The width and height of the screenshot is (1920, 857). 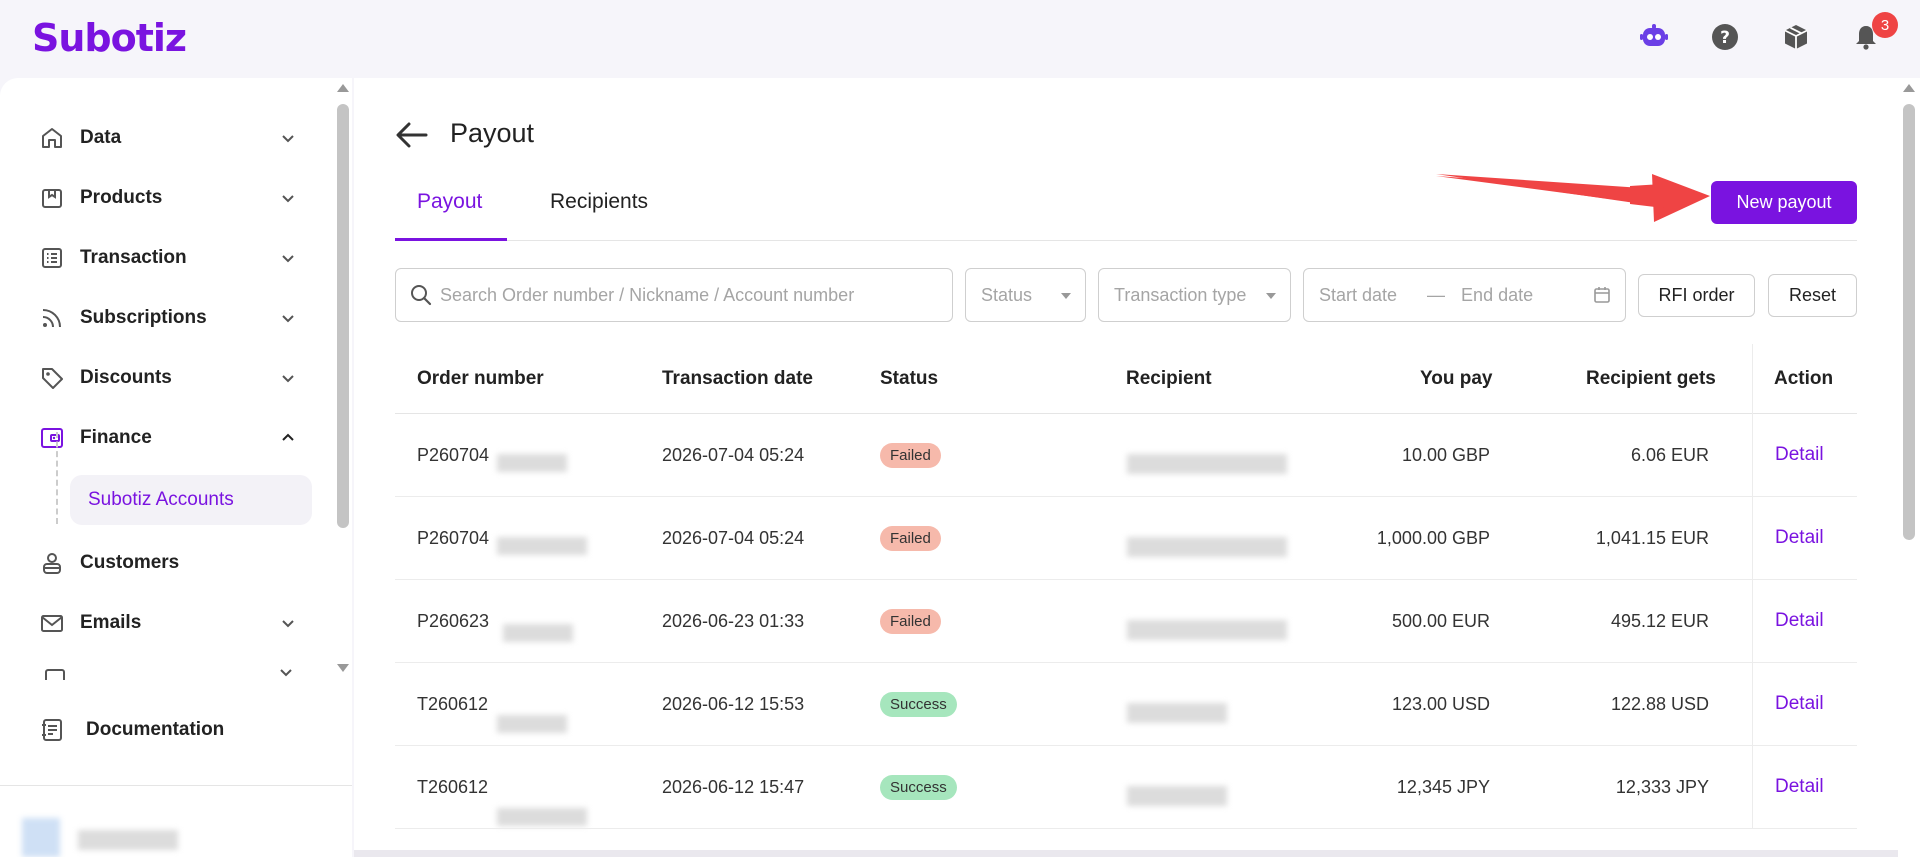 What do you see at coordinates (1659, 703) in the screenshot?
I see `recipient-gets-amount: 122.88 USD` at bounding box center [1659, 703].